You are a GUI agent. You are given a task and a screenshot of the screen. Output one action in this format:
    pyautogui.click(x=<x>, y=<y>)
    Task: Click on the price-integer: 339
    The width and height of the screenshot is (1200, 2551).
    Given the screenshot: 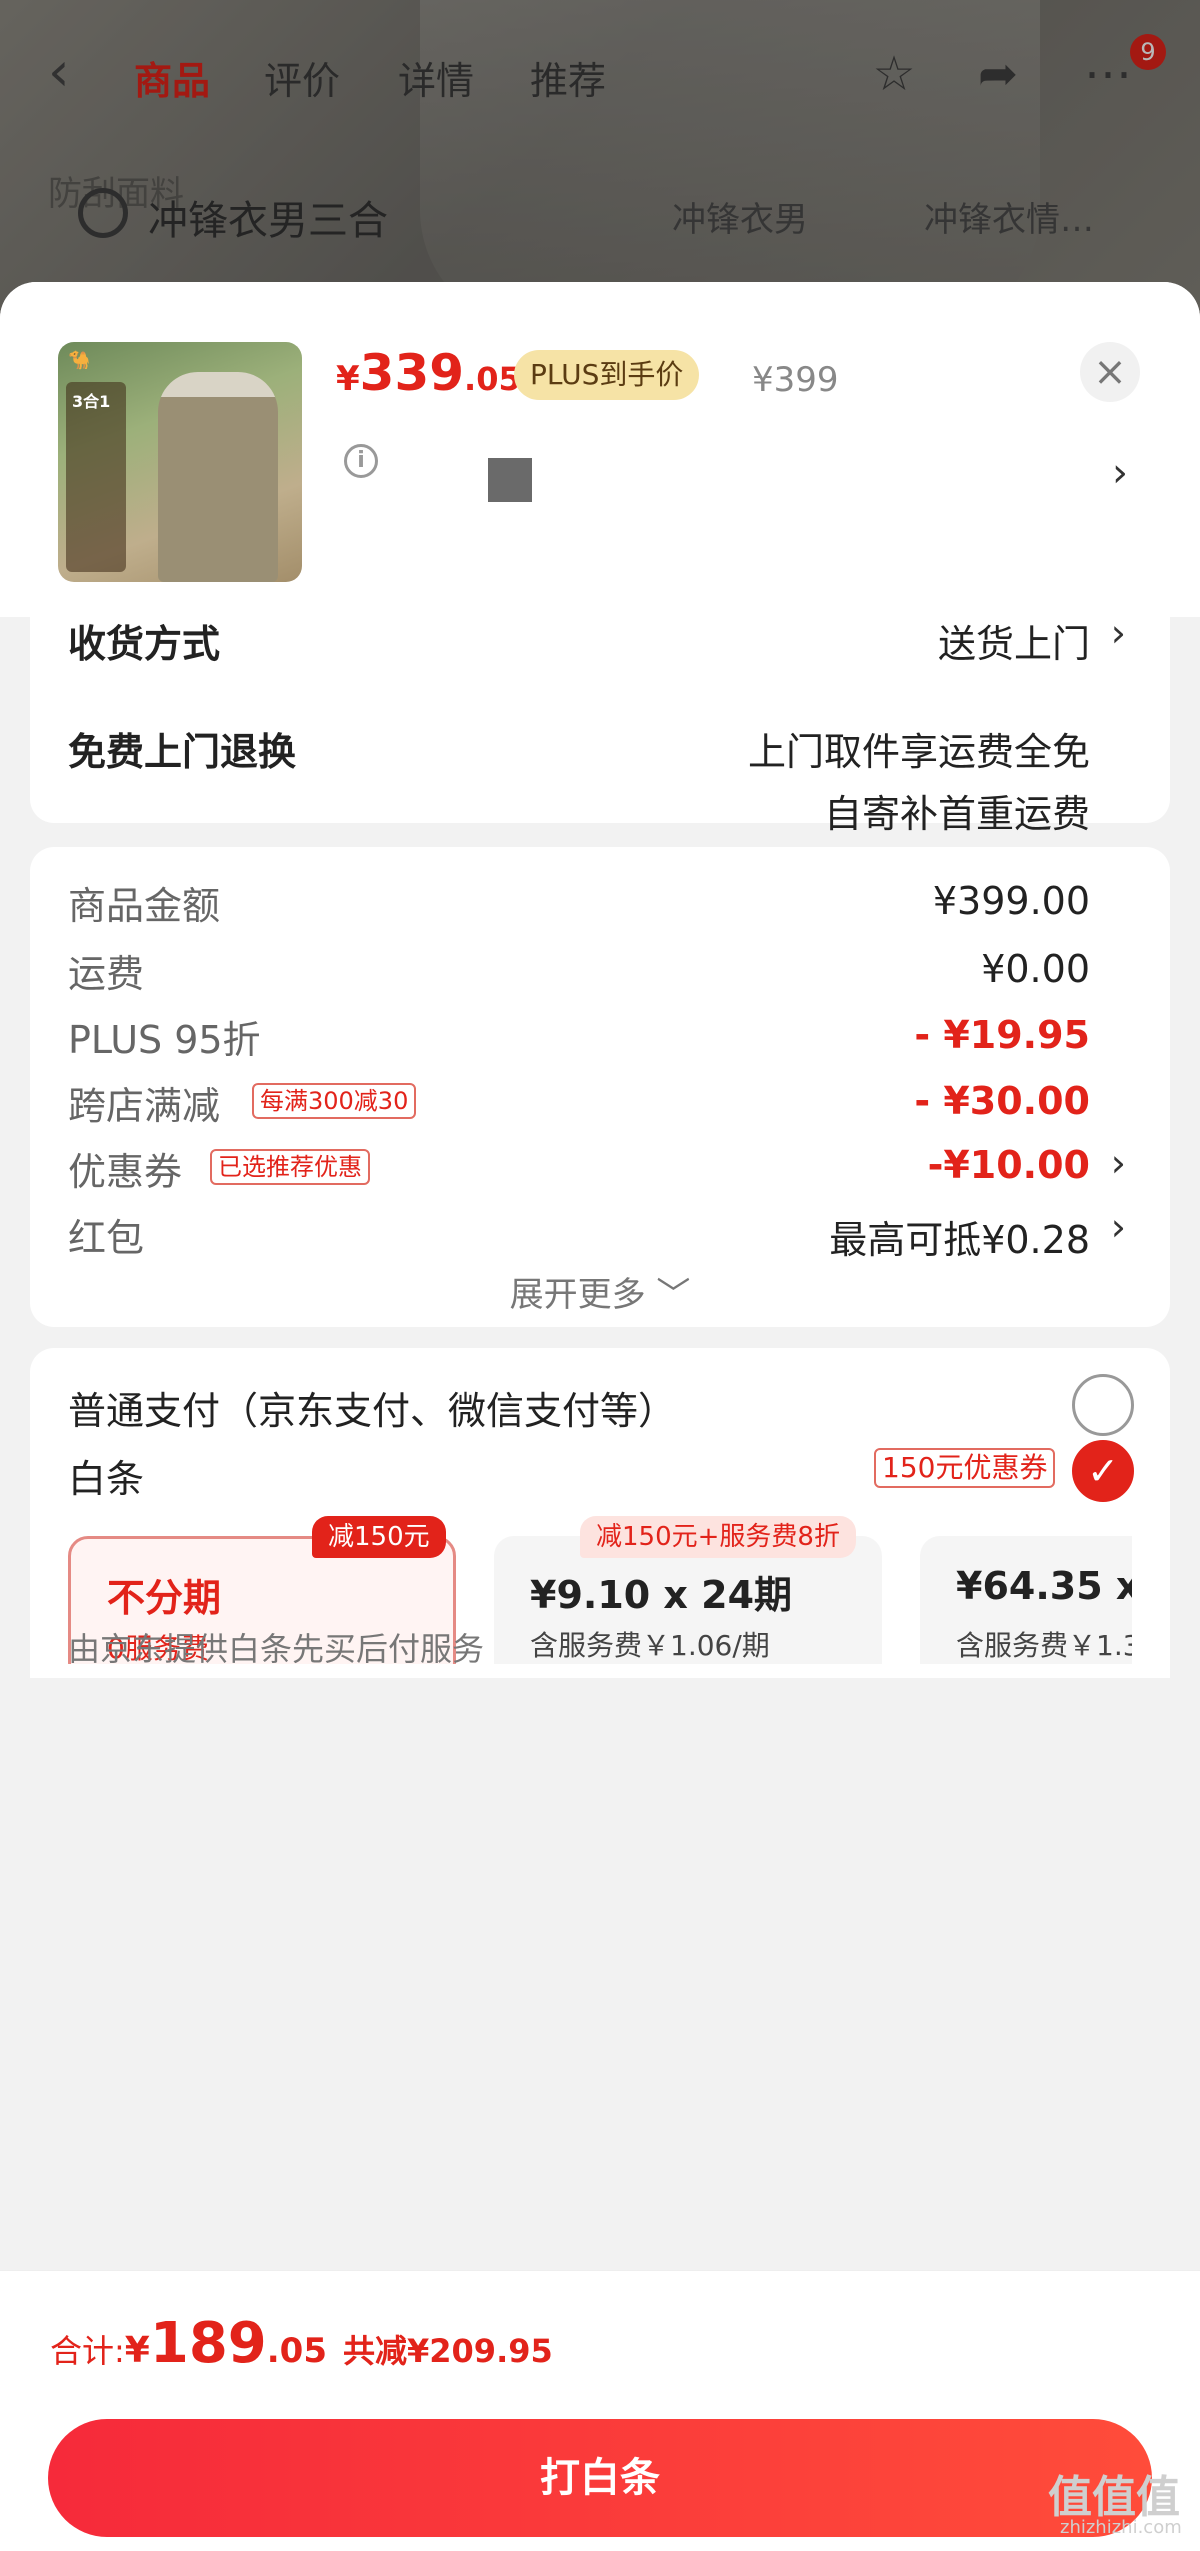 What is the action you would take?
    pyautogui.click(x=412, y=373)
    